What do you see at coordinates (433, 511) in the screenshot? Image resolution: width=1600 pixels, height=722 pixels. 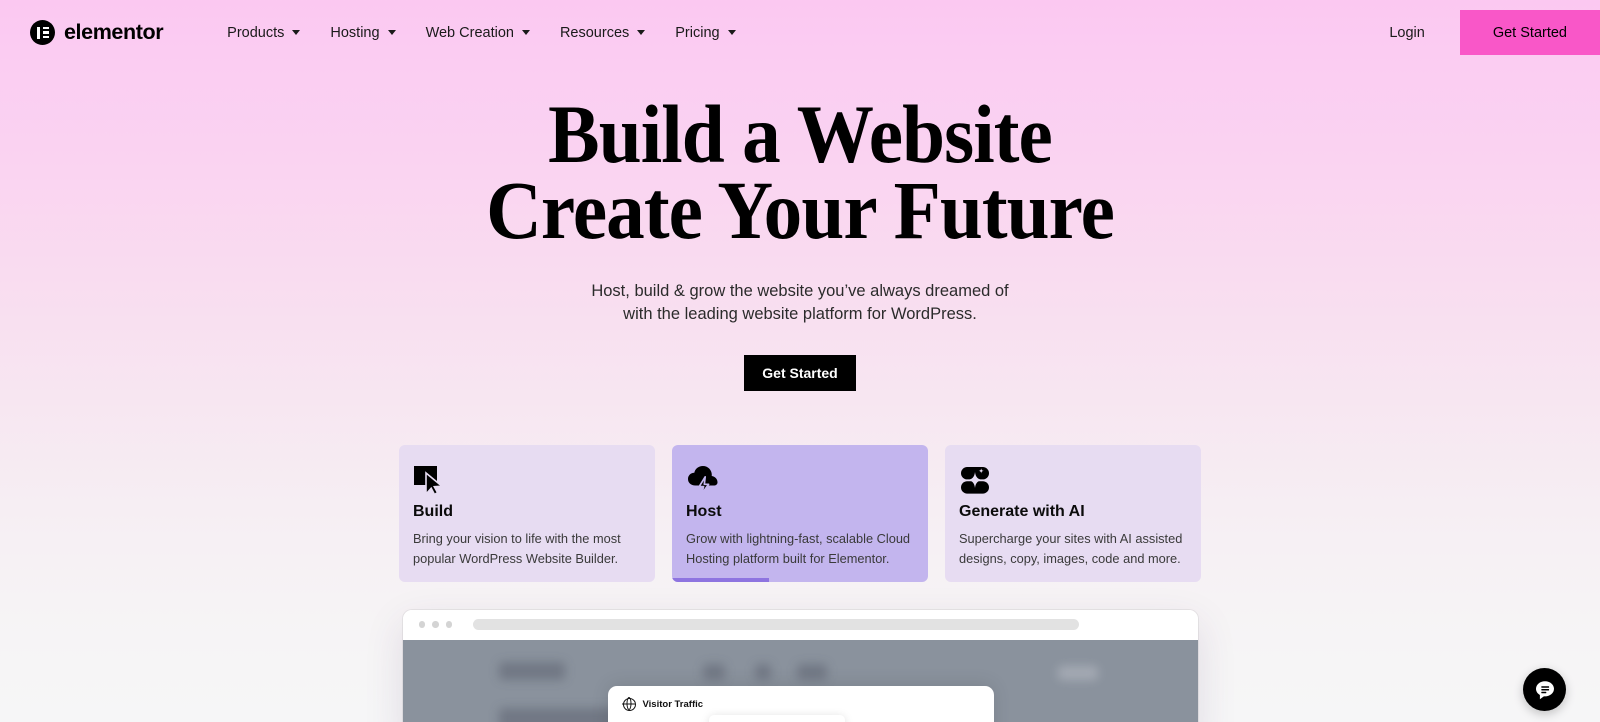 I see `card-title: Build` at bounding box center [433, 511].